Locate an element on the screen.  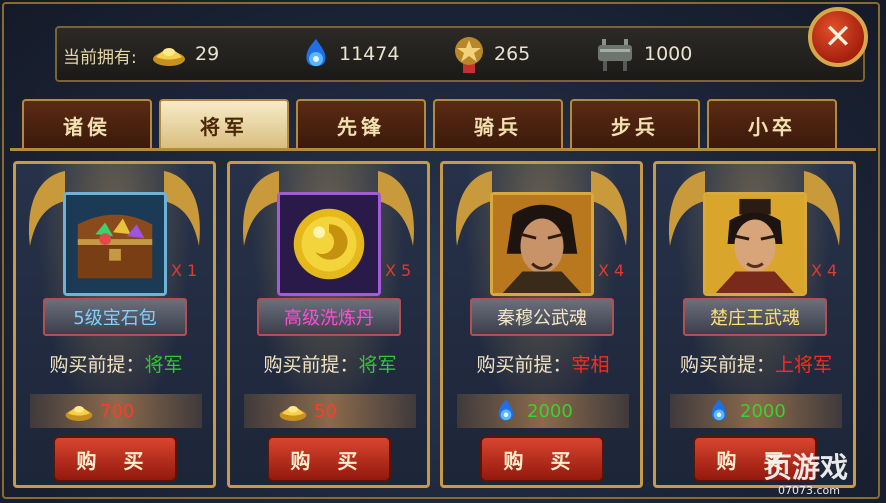
item-name-plate: 秦穆公武魂 is located at coordinates (542, 317).